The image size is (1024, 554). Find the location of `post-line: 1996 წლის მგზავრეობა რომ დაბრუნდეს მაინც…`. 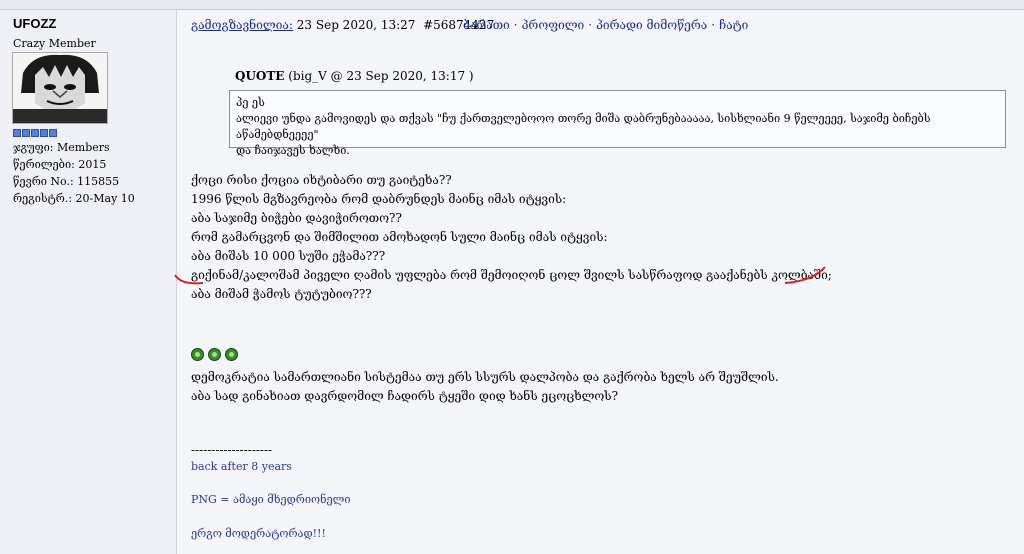

post-line: 1996 წლის მგზავრეობა რომ დაბრუნდეს მაინც… is located at coordinates (379, 199).